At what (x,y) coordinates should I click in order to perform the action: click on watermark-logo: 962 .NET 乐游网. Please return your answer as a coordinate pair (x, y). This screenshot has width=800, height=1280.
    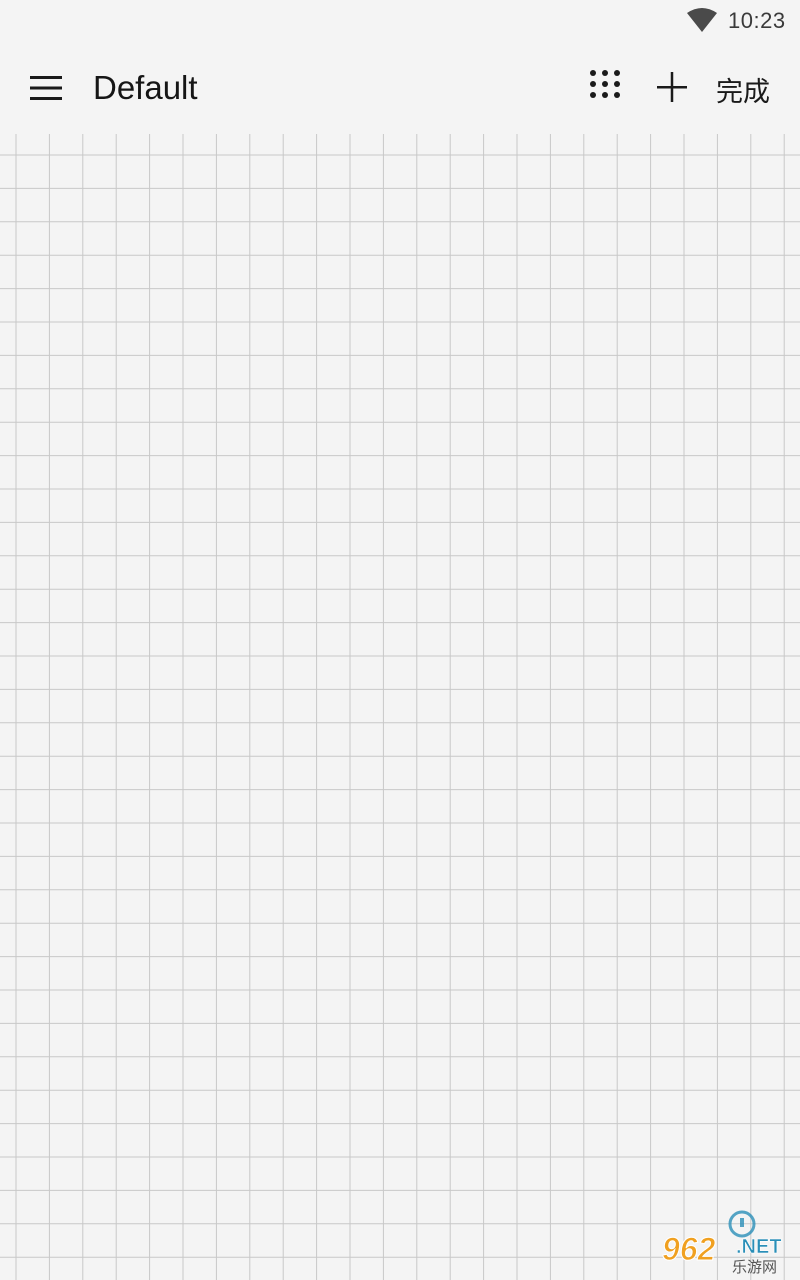
    Looking at the image, I should click on (726, 1241).